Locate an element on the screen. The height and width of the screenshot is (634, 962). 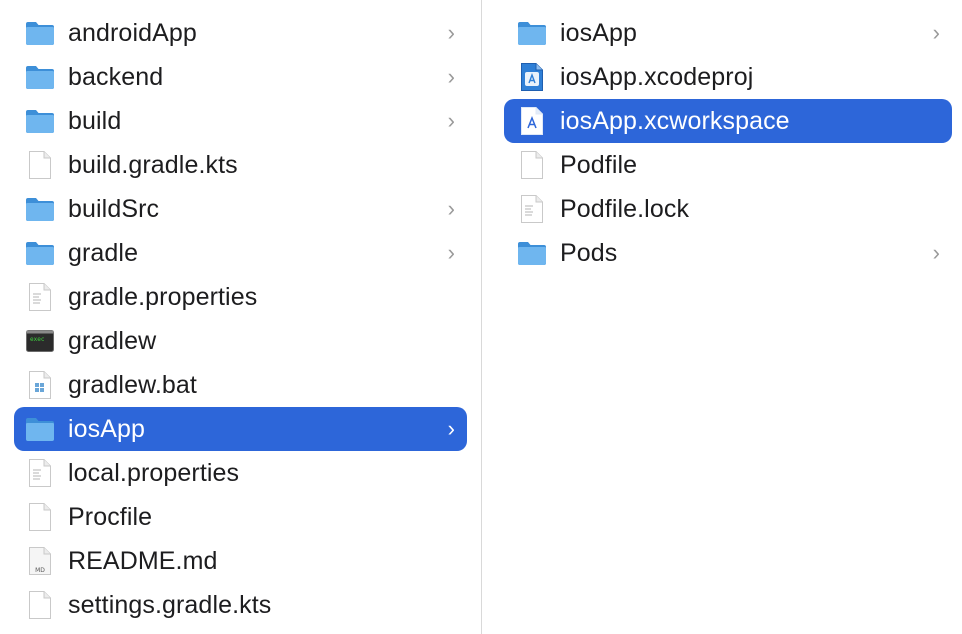
svg-text: exec is located at coordinates (37, 339).